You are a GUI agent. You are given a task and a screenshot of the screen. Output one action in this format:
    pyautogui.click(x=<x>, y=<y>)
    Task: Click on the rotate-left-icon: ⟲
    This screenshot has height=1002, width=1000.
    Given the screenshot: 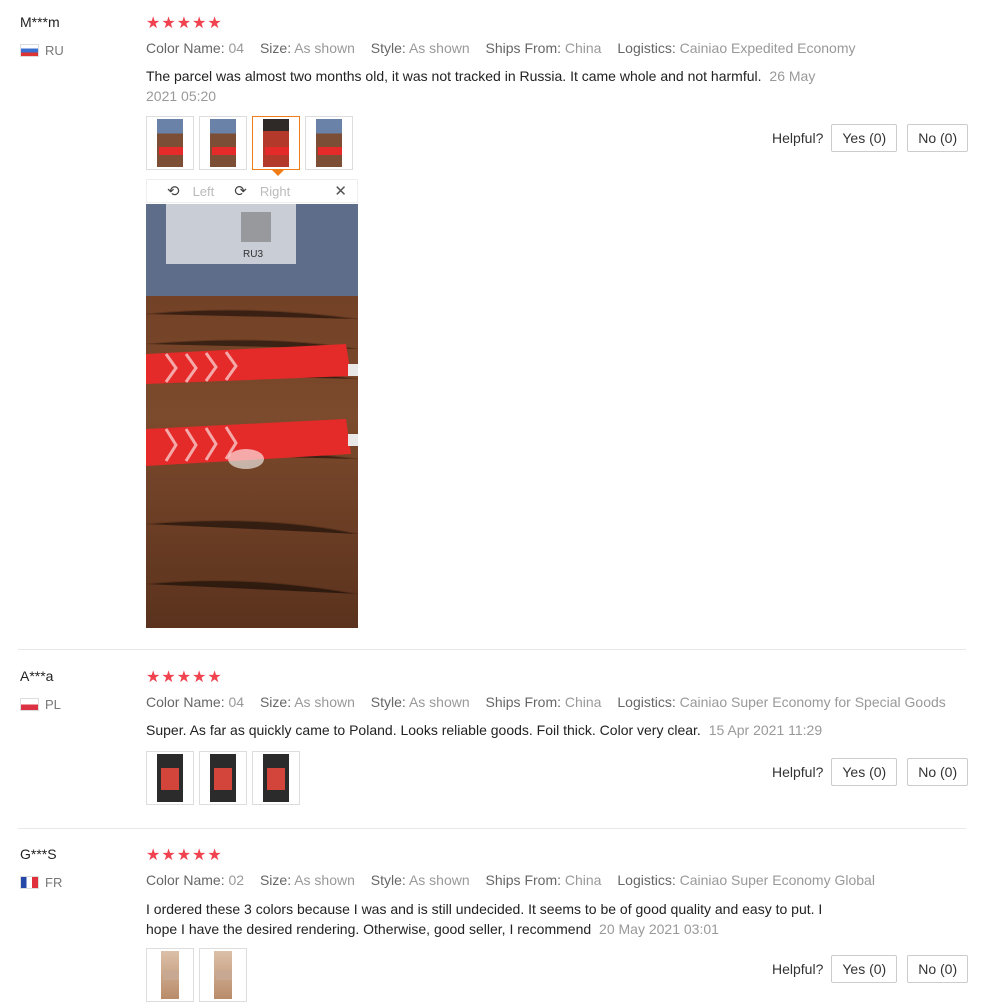 What is the action you would take?
    pyautogui.click(x=173, y=191)
    